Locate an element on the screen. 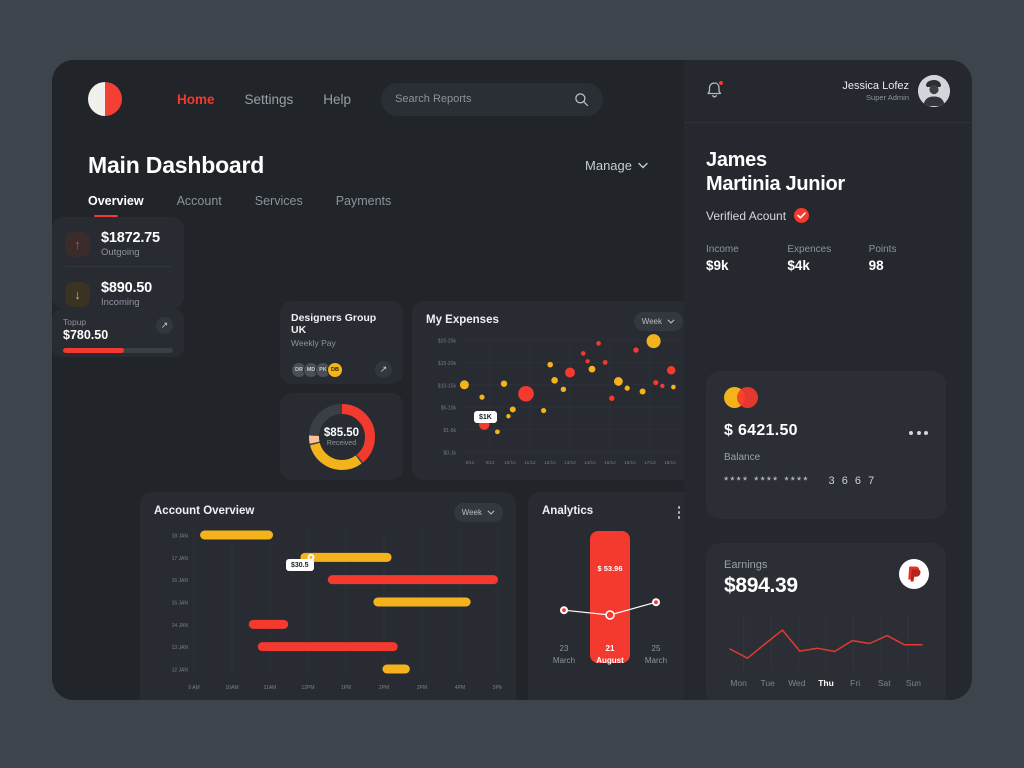  svg-text: 17/12 is located at coordinates (650, 462).